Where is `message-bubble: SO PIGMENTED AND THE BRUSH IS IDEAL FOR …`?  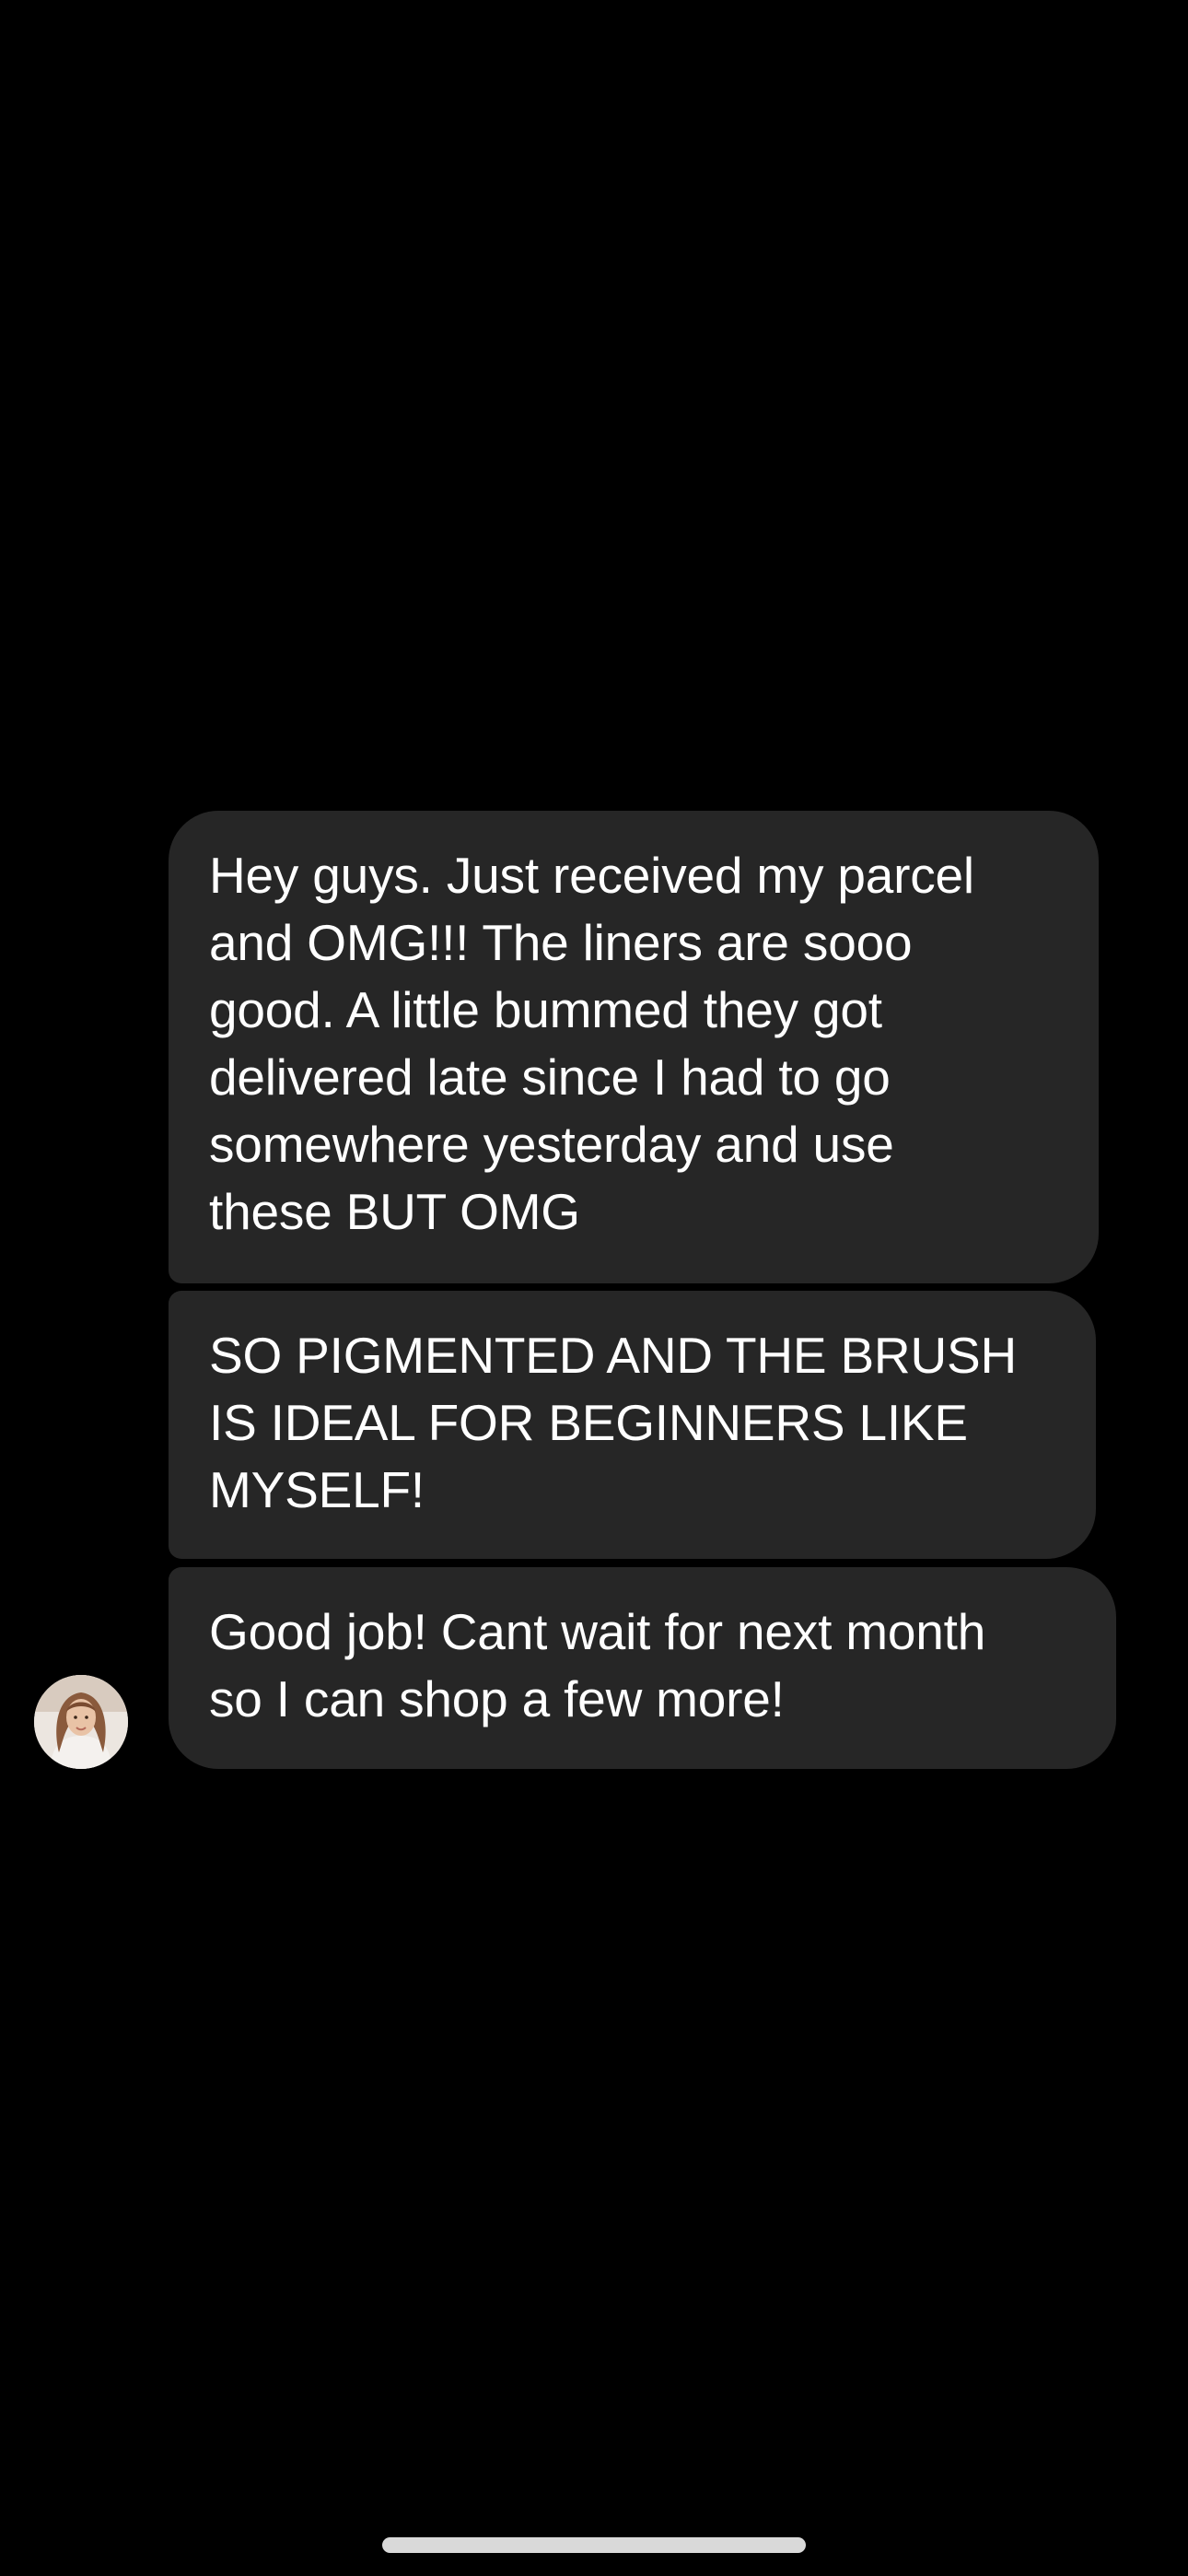 message-bubble: SO PIGMENTED AND THE BRUSH IS IDEAL FOR … is located at coordinates (632, 1425).